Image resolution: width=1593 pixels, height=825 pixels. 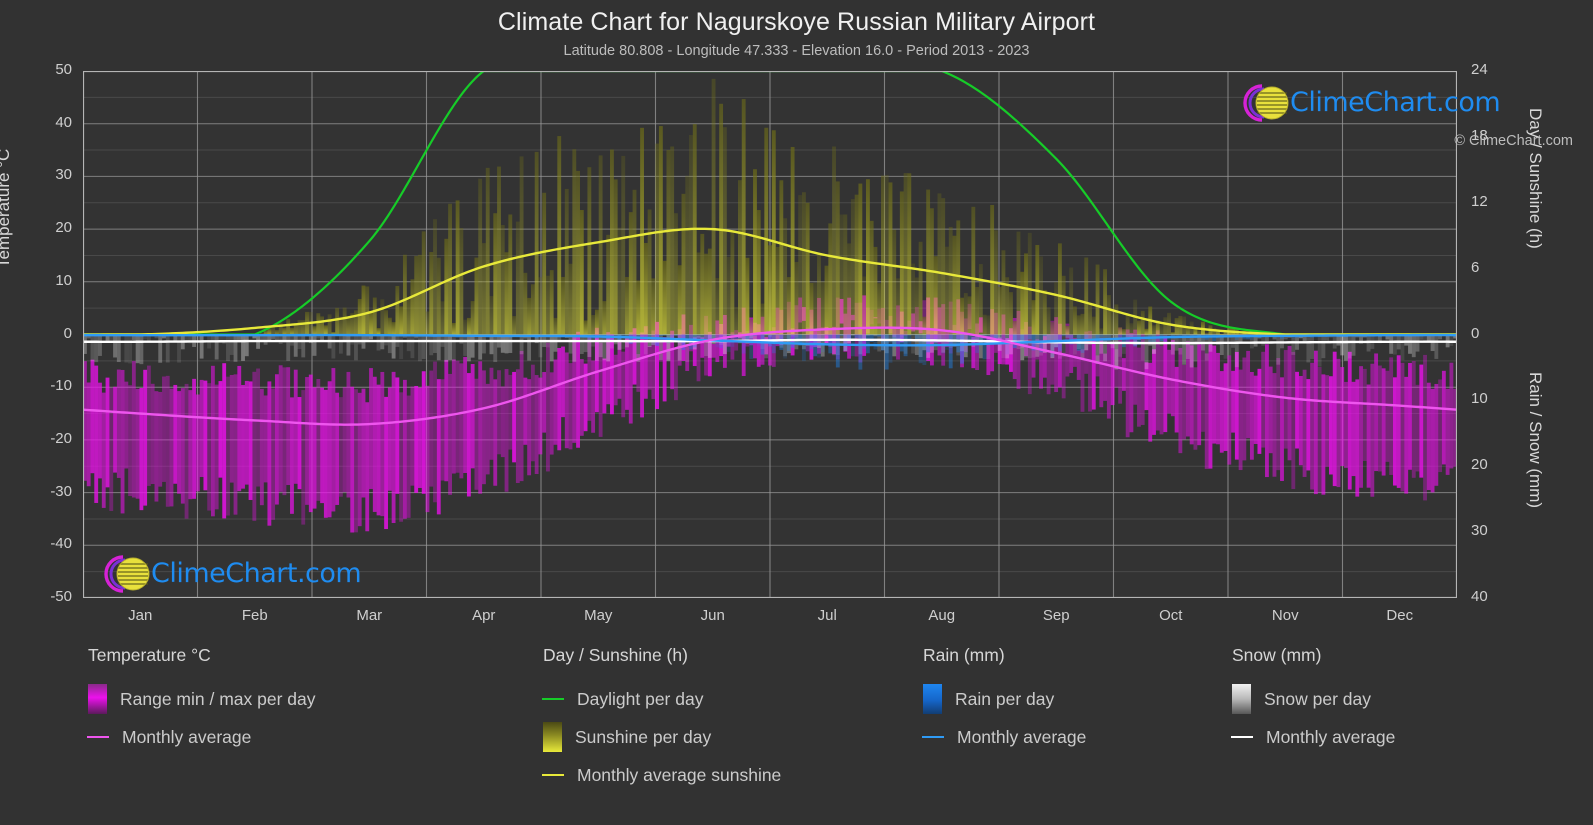 I want to click on copyright-text: © ClimeChart.com, so click(x=1513, y=141).